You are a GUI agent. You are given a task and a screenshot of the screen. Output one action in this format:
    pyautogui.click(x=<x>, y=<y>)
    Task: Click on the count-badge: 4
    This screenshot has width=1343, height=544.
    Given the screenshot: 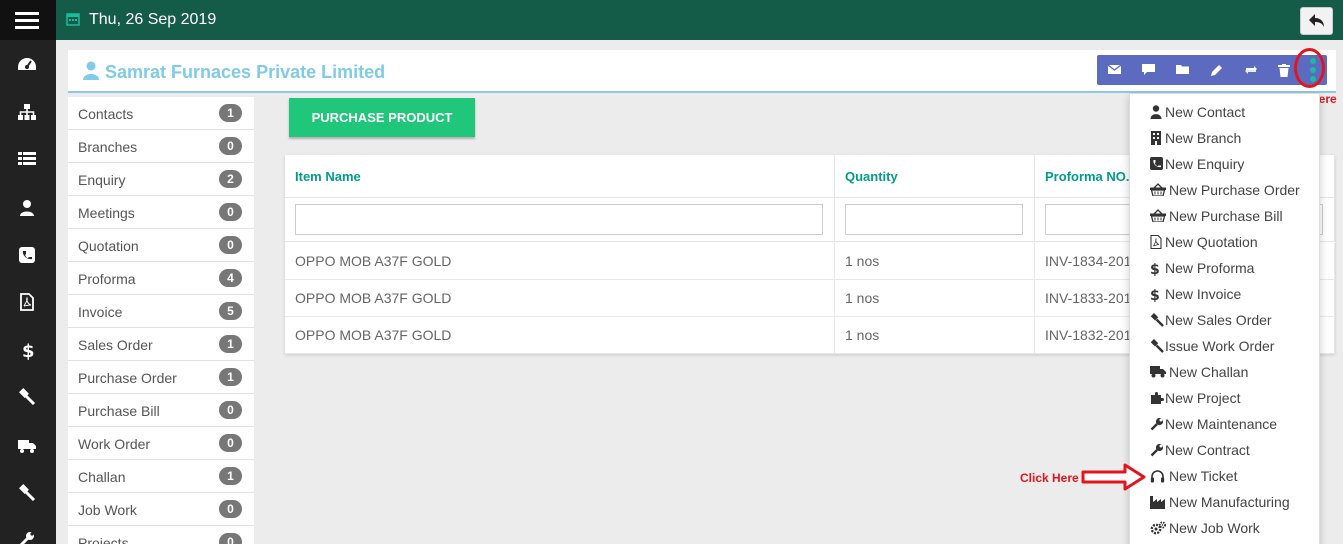 What is the action you would take?
    pyautogui.click(x=230, y=278)
    